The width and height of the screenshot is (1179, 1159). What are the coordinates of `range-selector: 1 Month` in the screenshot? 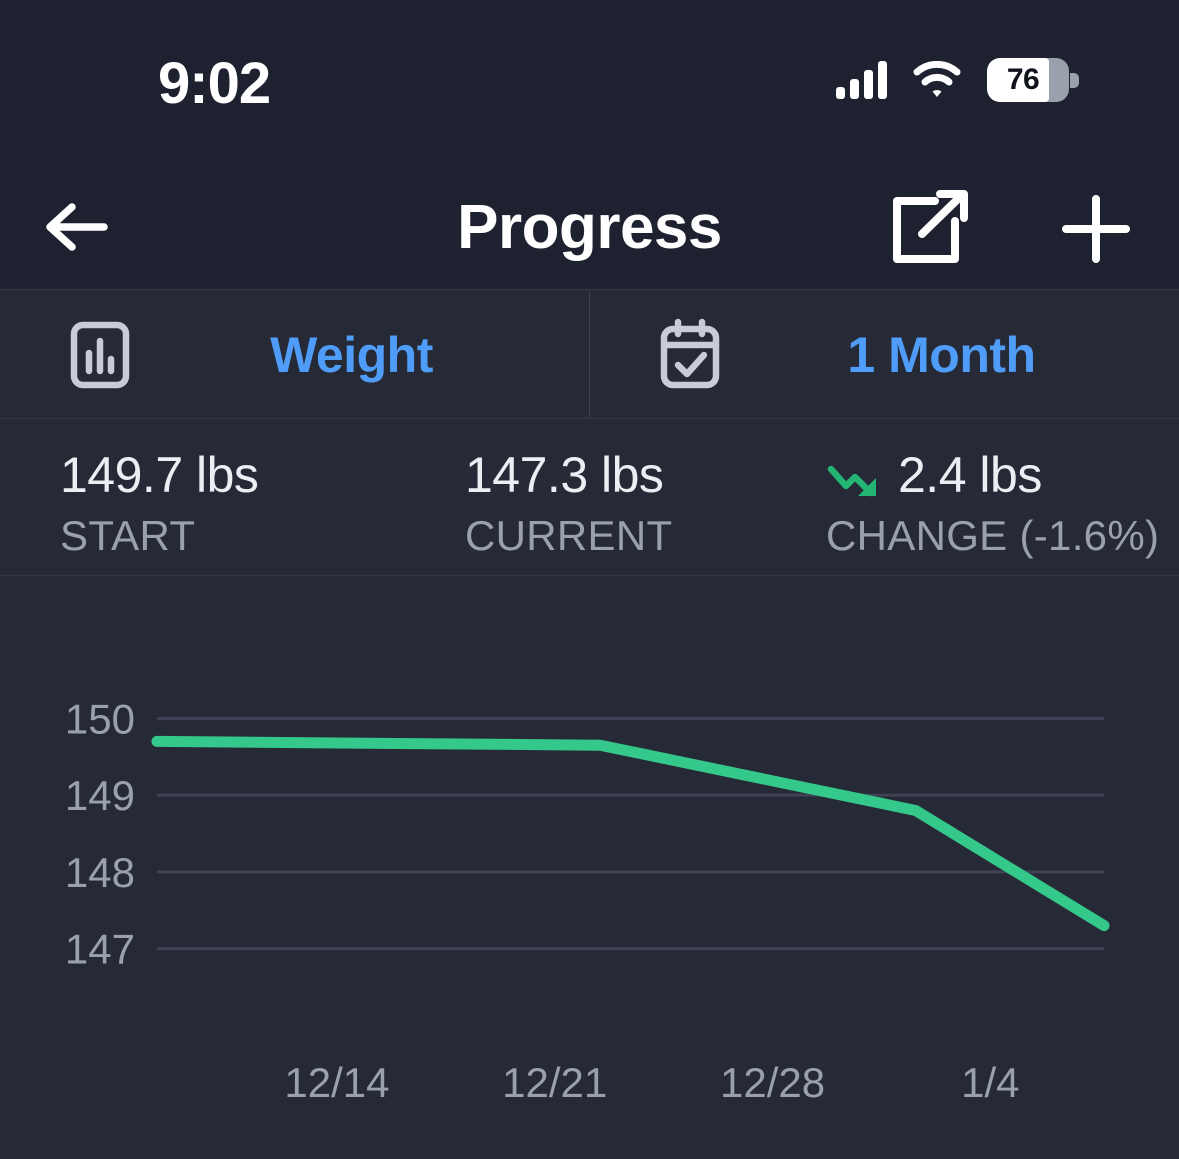 It's located at (884, 354).